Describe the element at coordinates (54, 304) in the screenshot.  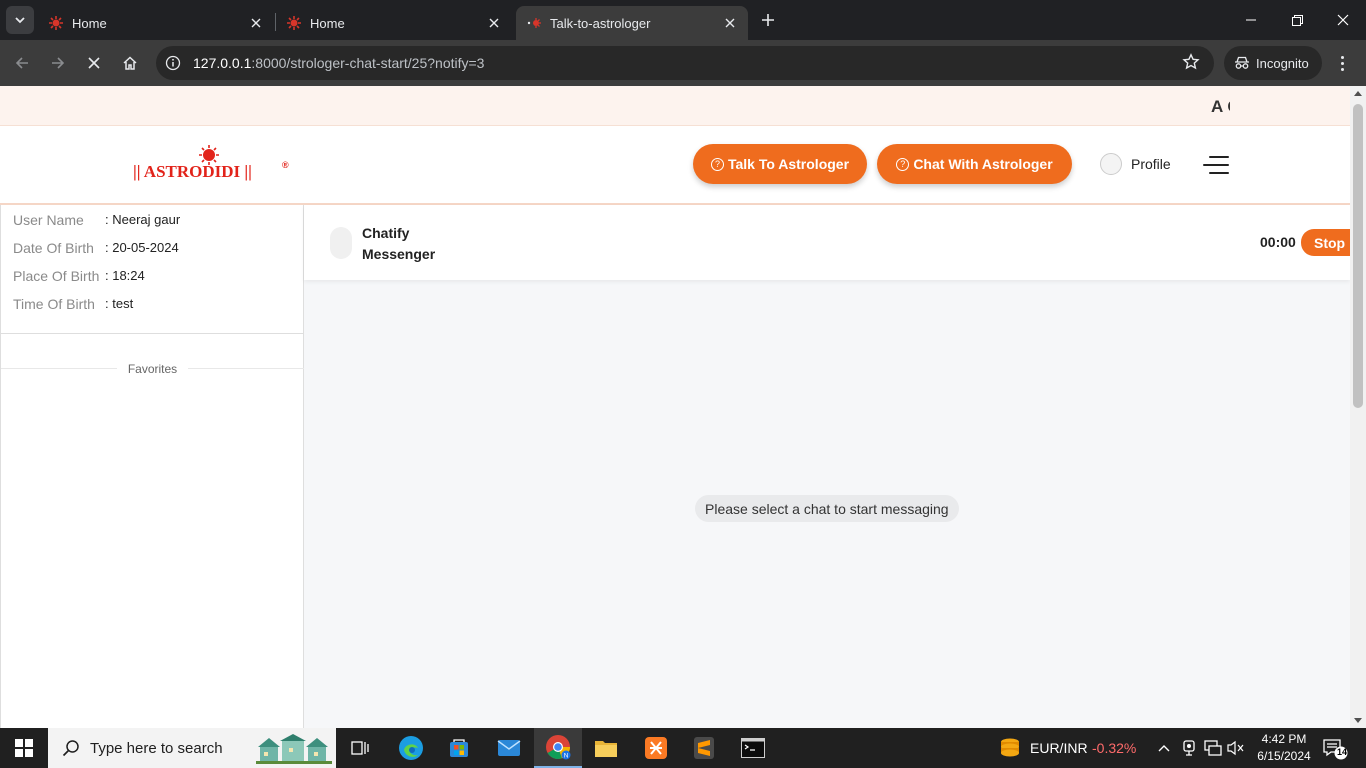
I see `info-label: Time Of Birth` at that location.